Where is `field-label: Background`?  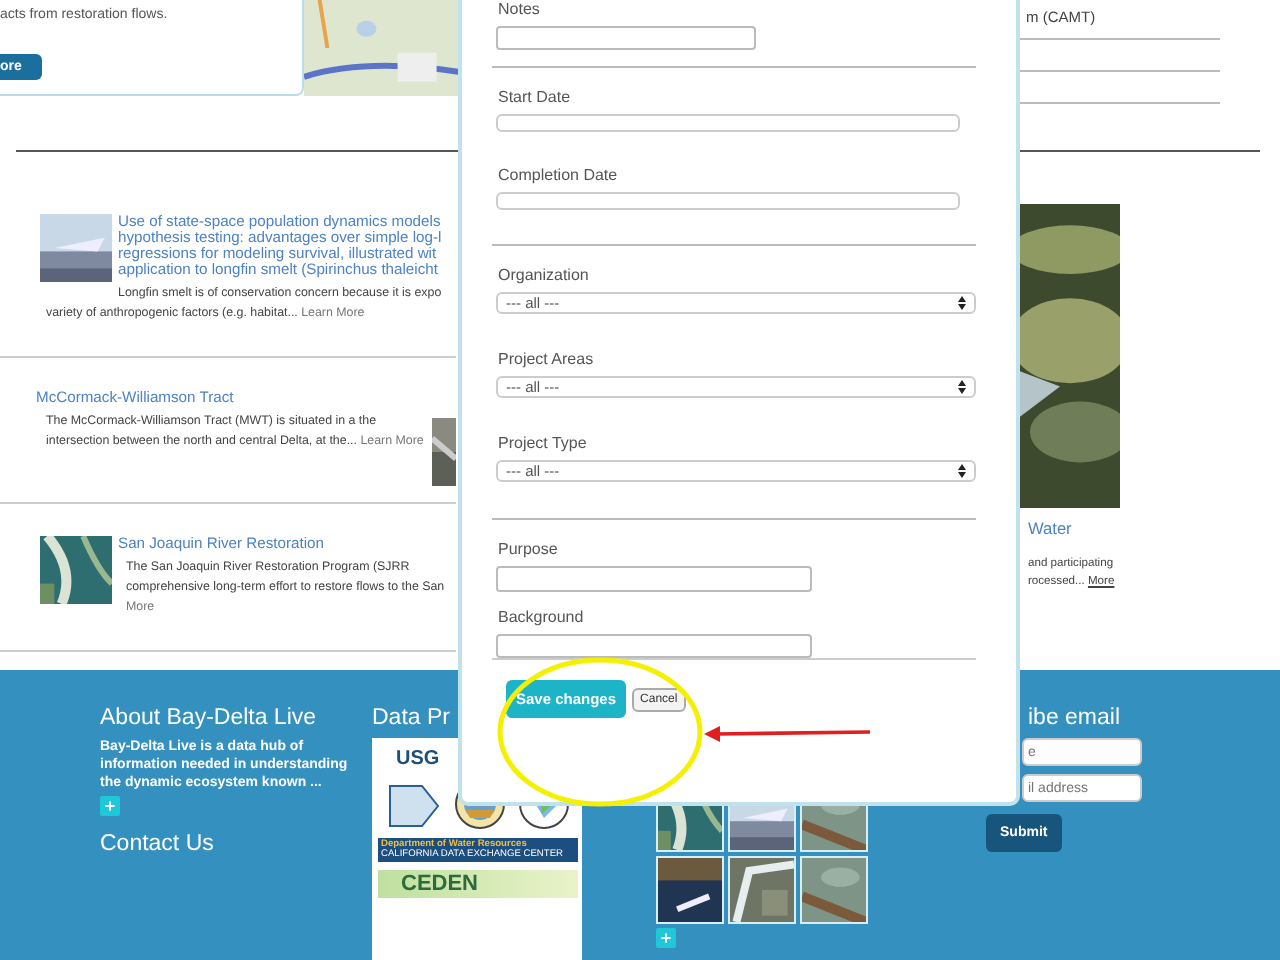 field-label: Background is located at coordinates (542, 616).